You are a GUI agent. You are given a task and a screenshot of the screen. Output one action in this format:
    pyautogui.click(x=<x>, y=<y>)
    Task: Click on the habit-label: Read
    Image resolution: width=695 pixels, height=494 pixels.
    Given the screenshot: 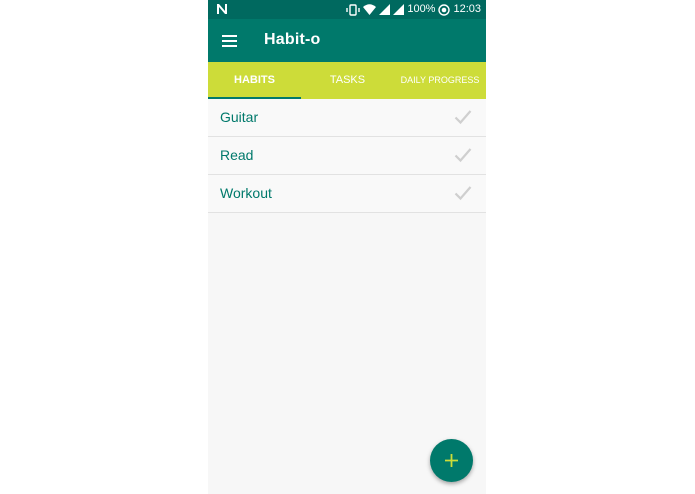 What is the action you would take?
    pyautogui.click(x=237, y=155)
    